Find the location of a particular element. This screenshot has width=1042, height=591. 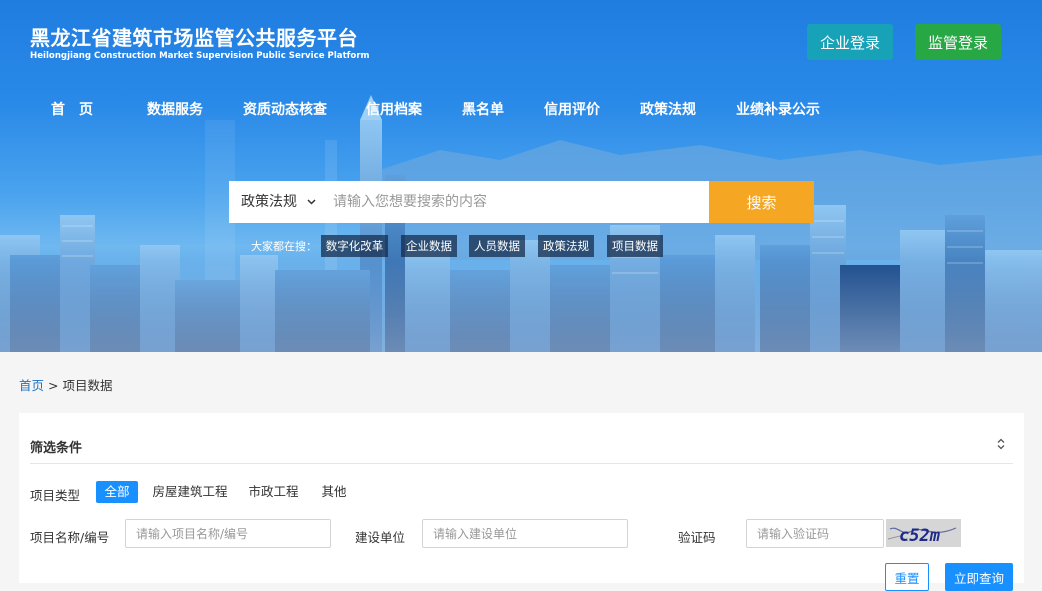

nav-item-policy: 政策法规 is located at coordinates (668, 109).